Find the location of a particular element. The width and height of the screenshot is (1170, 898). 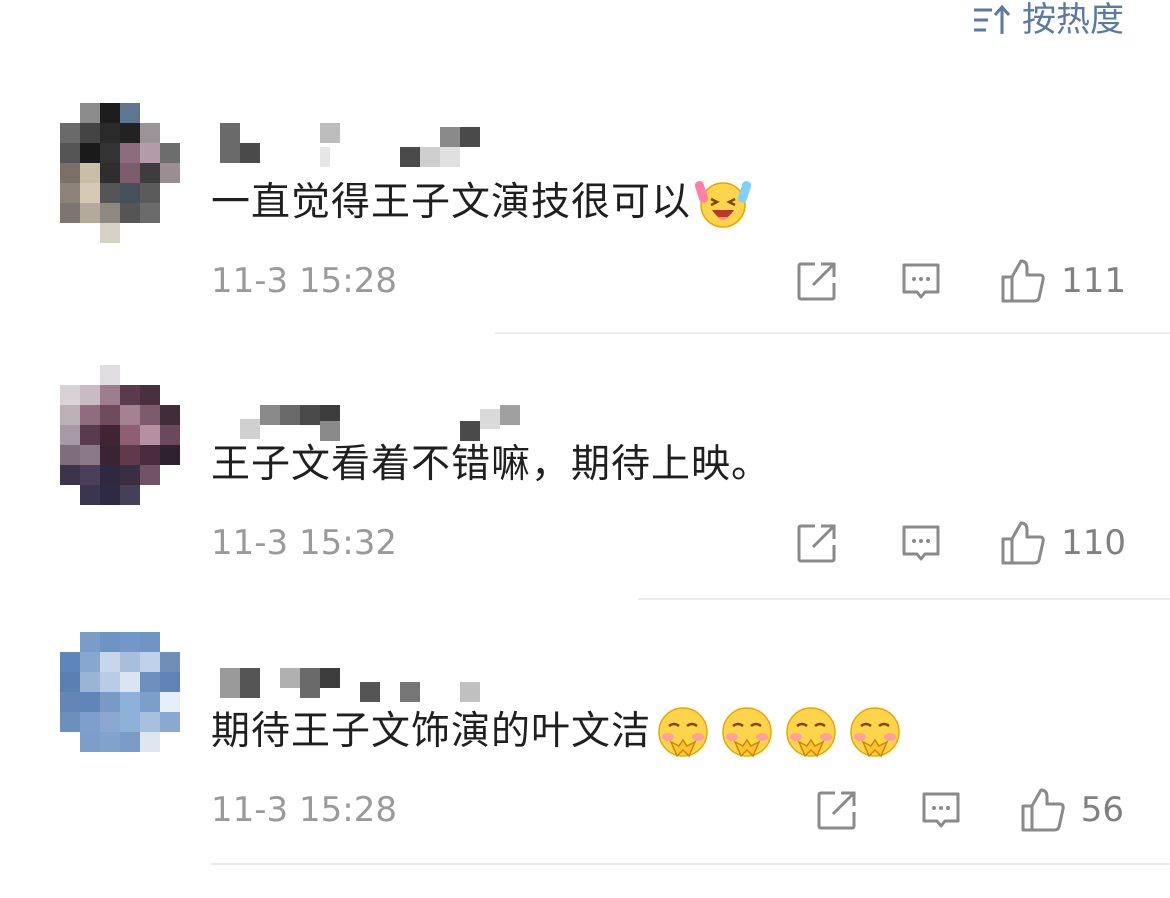

comment-text: 王子文看着不错嘛，期待上映。 is located at coordinates (491, 464).